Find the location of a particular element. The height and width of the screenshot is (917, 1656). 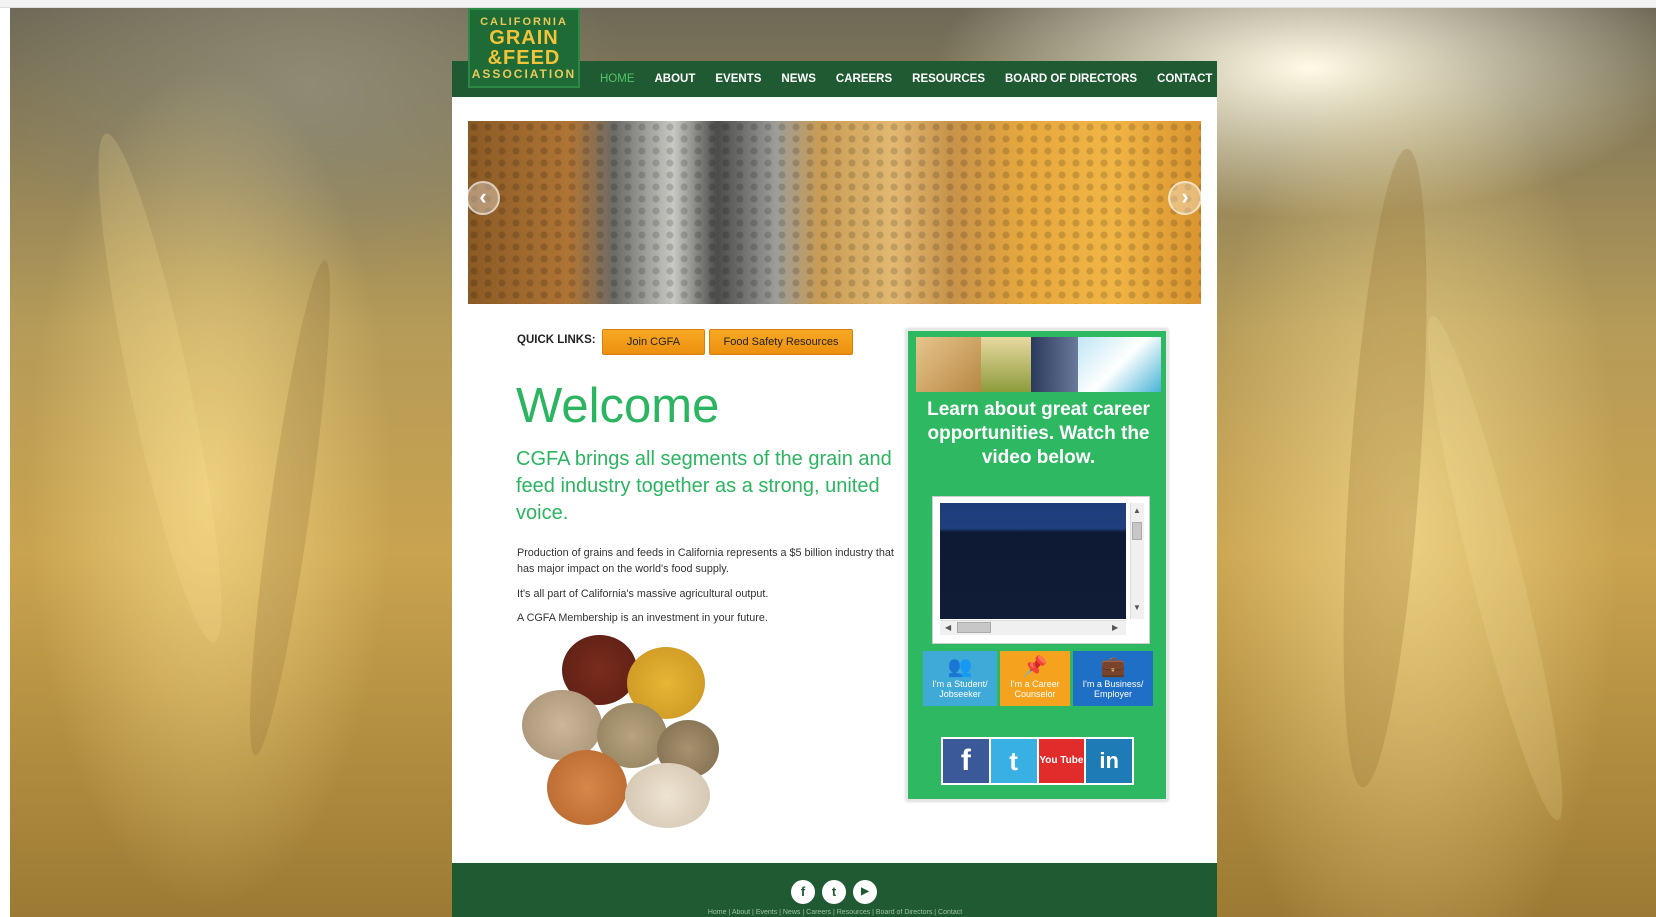

youtube-icon: You Tube is located at coordinates (1061, 761).